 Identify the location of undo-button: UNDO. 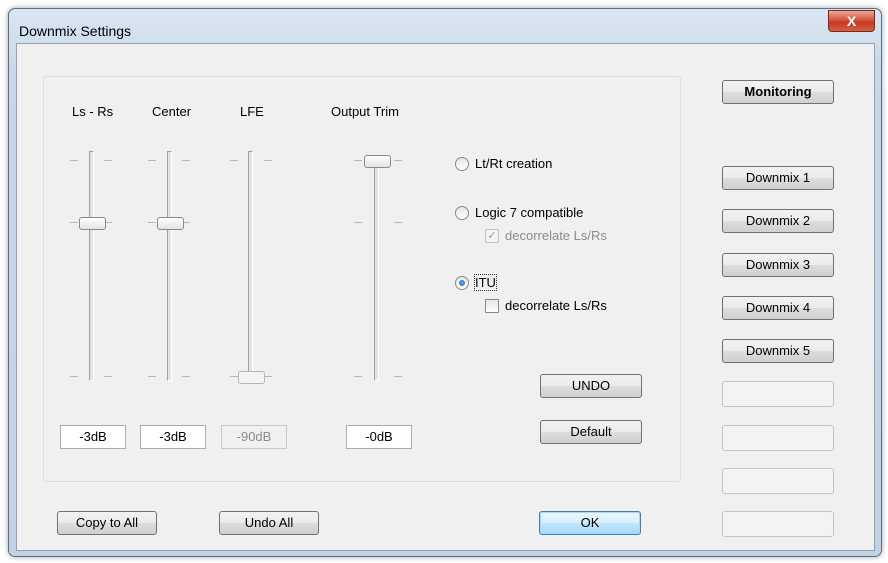
(591, 386).